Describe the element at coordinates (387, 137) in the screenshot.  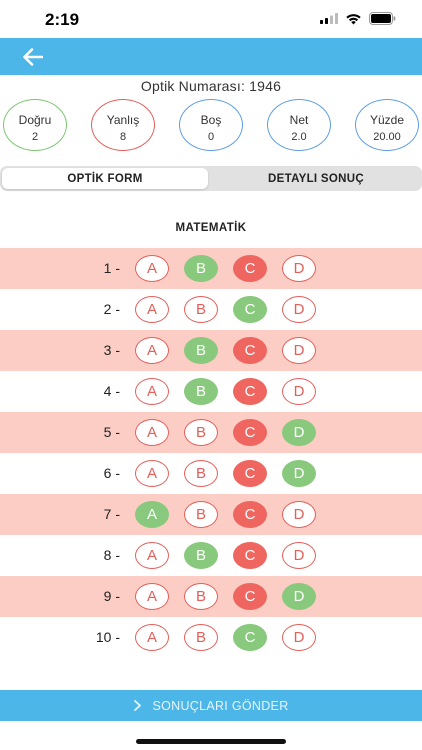
I see `stat-value: 20.00` at that location.